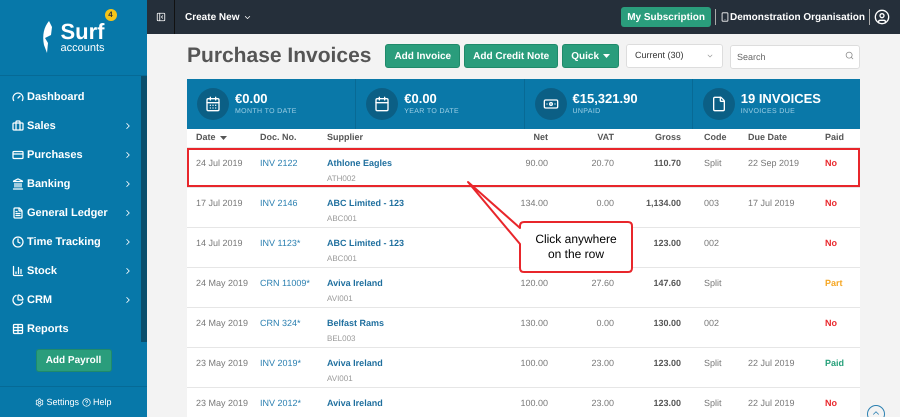  Describe the element at coordinates (293, 403) in the screenshot. I see `doc-link: INV 2012*` at that location.